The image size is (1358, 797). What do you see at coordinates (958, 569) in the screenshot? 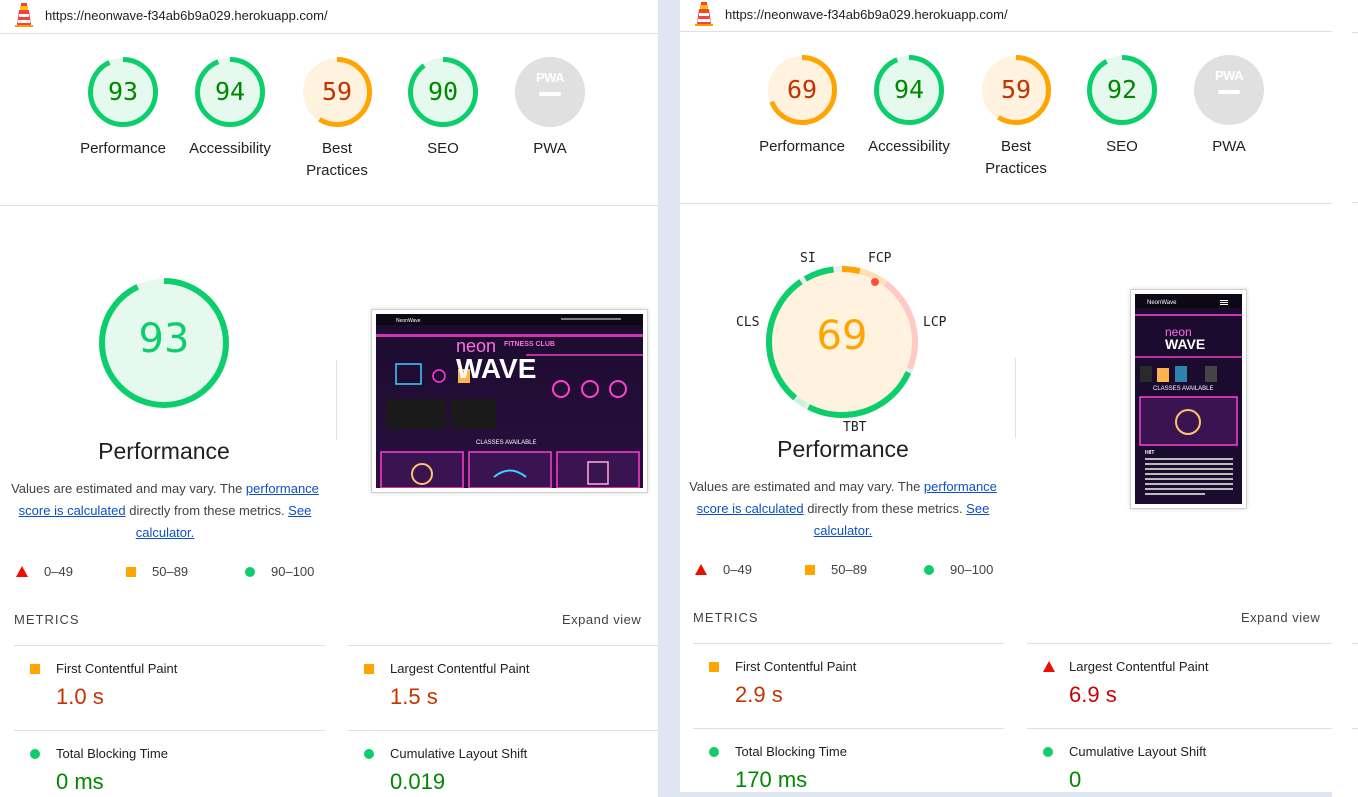
I see `legend-pass: 90–100` at bounding box center [958, 569].